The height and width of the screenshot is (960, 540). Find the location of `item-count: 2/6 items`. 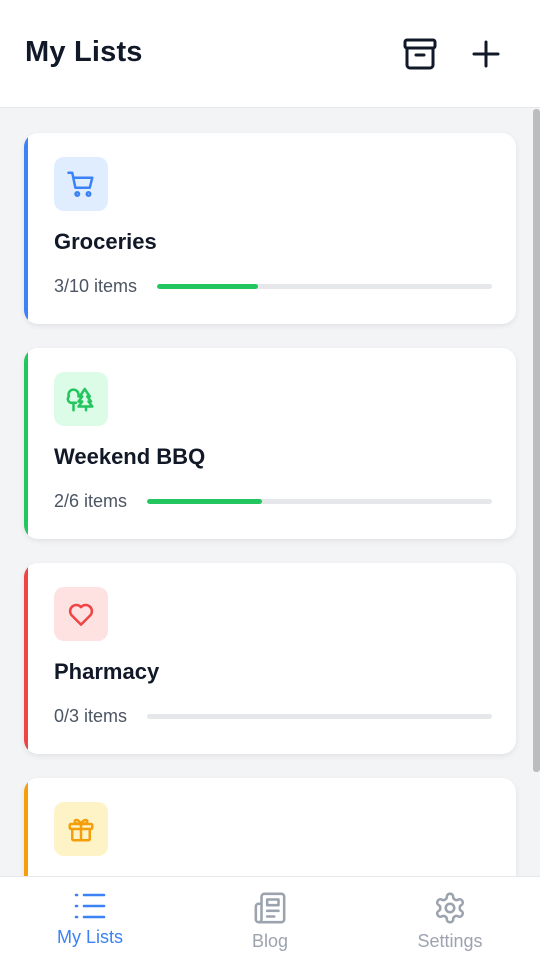

item-count: 2/6 items is located at coordinates (91, 501).